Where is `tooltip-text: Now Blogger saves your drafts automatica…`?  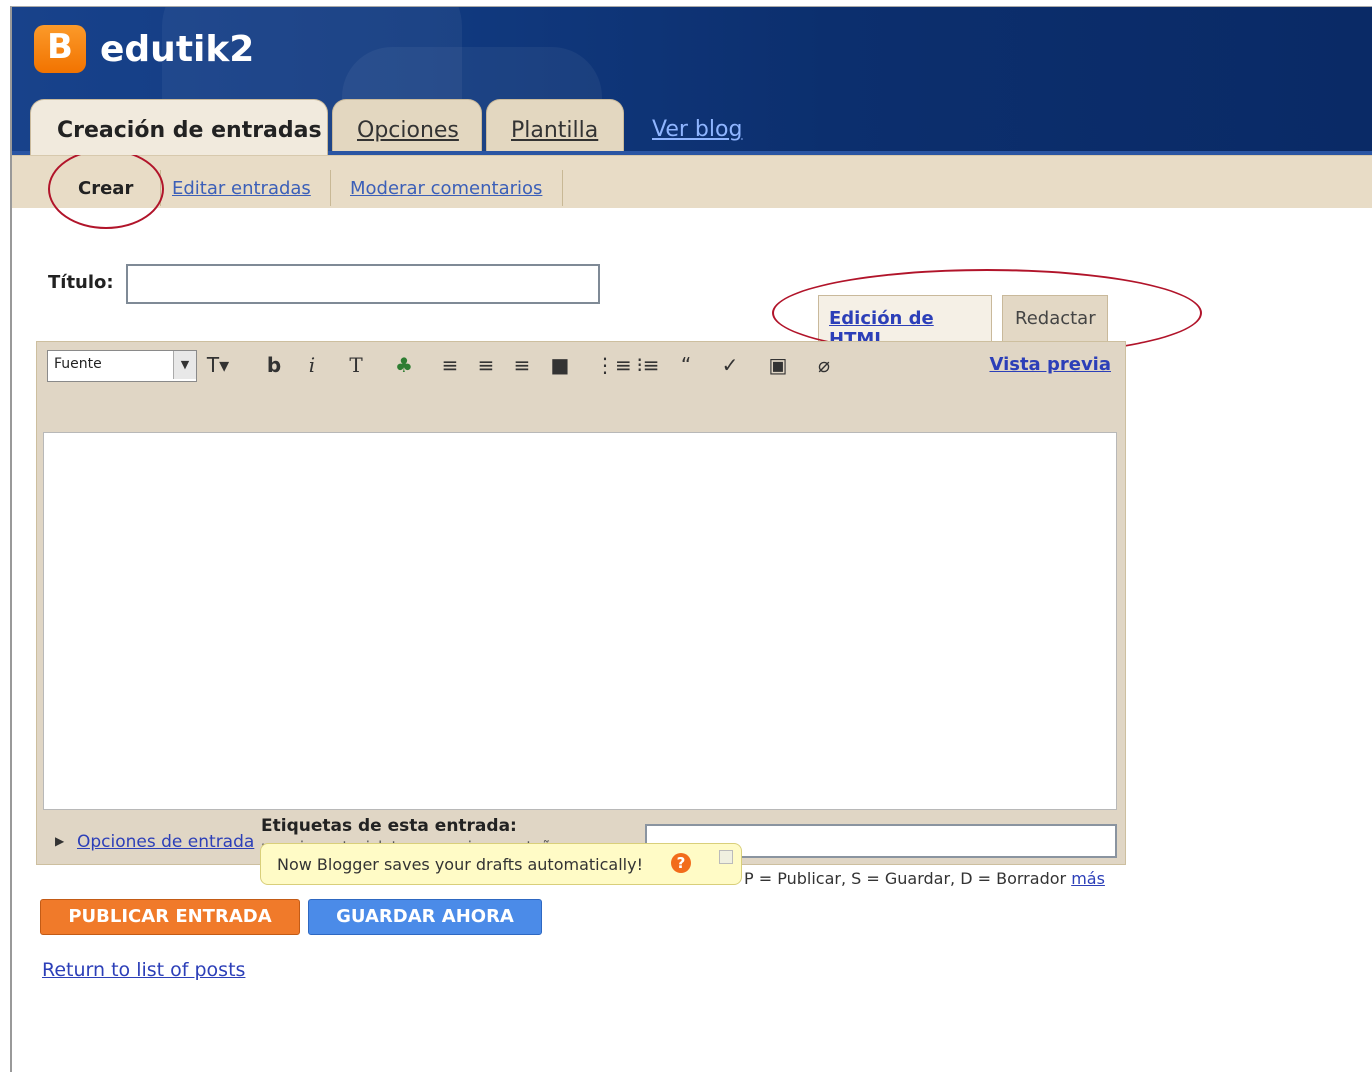
tooltip-text: Now Blogger saves your drafts automatica… is located at coordinates (460, 864).